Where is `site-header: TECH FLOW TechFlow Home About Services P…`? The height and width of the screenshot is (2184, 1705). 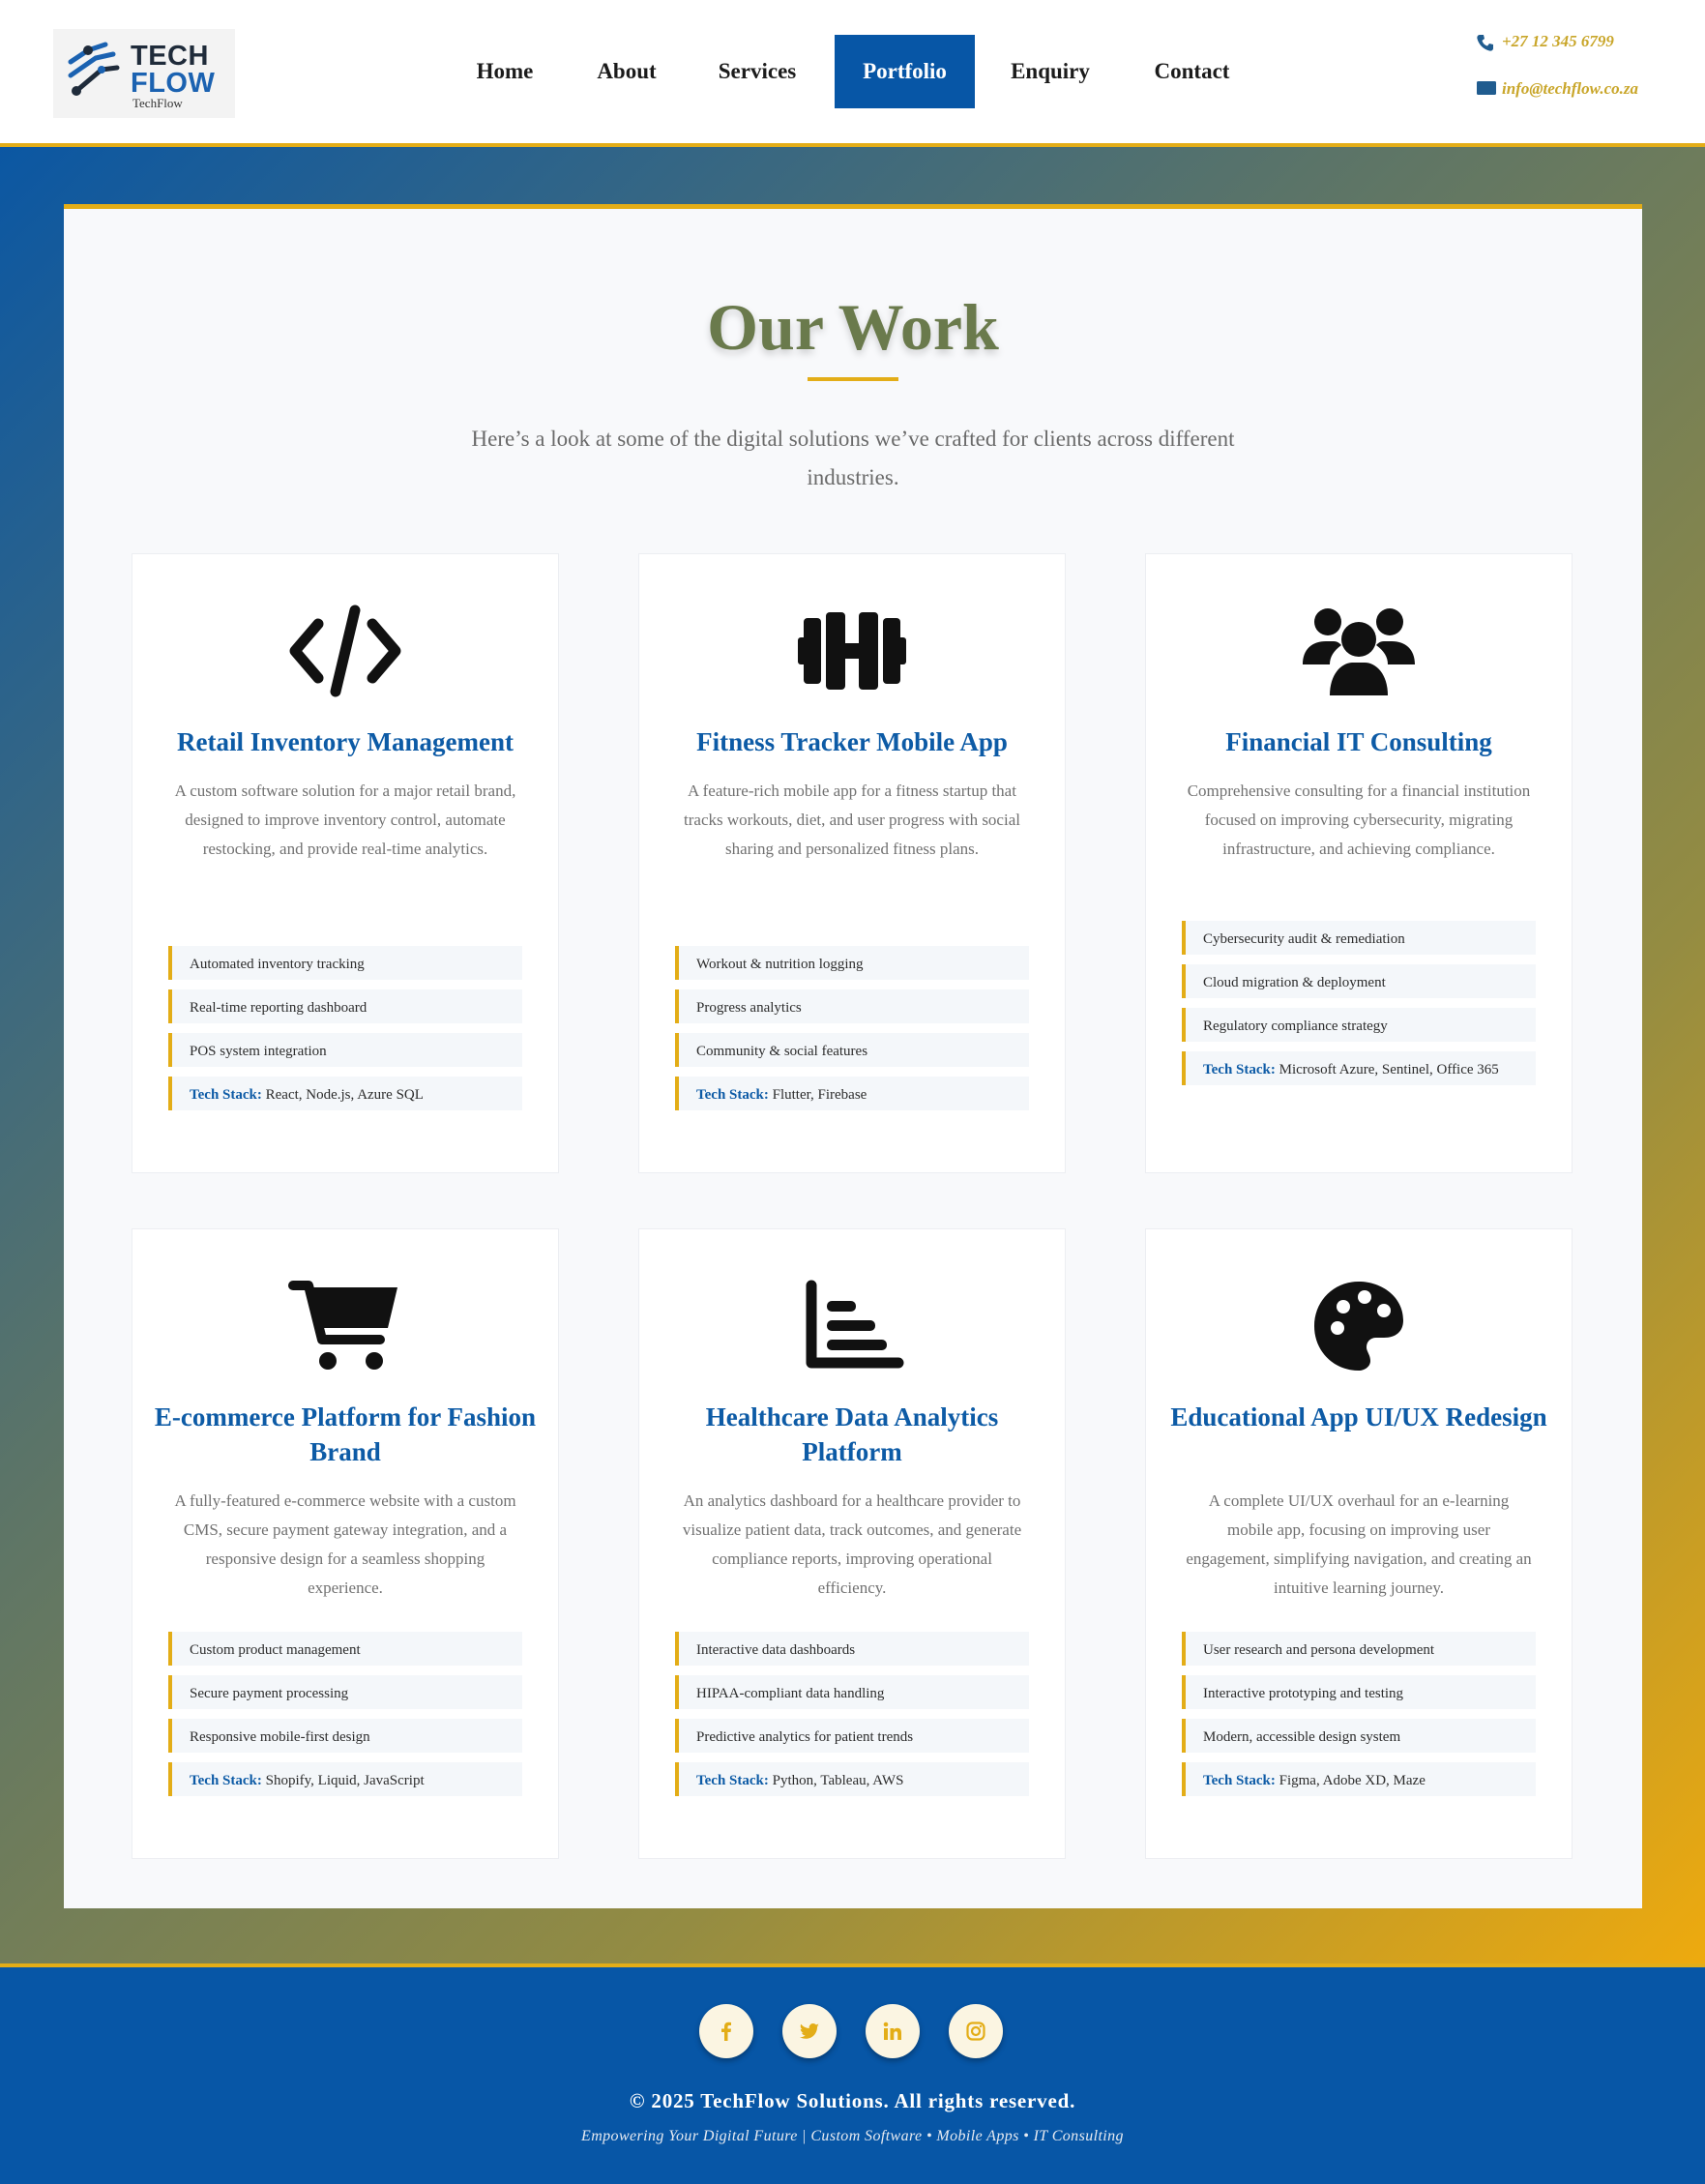 site-header: TECH FLOW TechFlow Home About Services P… is located at coordinates (852, 74).